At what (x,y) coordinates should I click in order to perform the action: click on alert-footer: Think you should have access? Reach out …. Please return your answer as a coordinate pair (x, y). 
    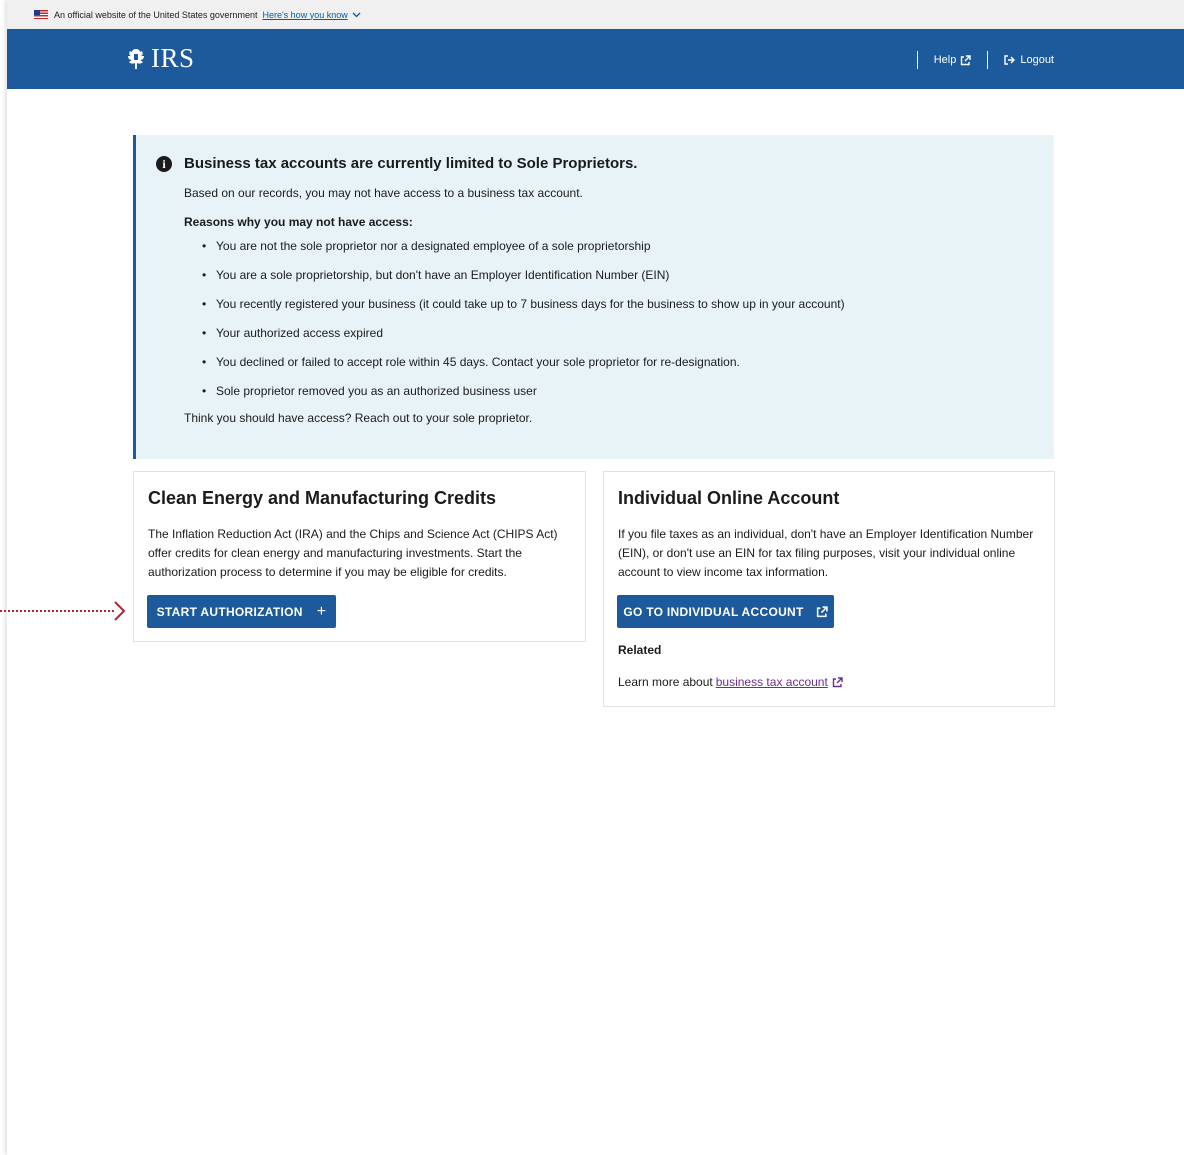
    Looking at the image, I should click on (358, 418).